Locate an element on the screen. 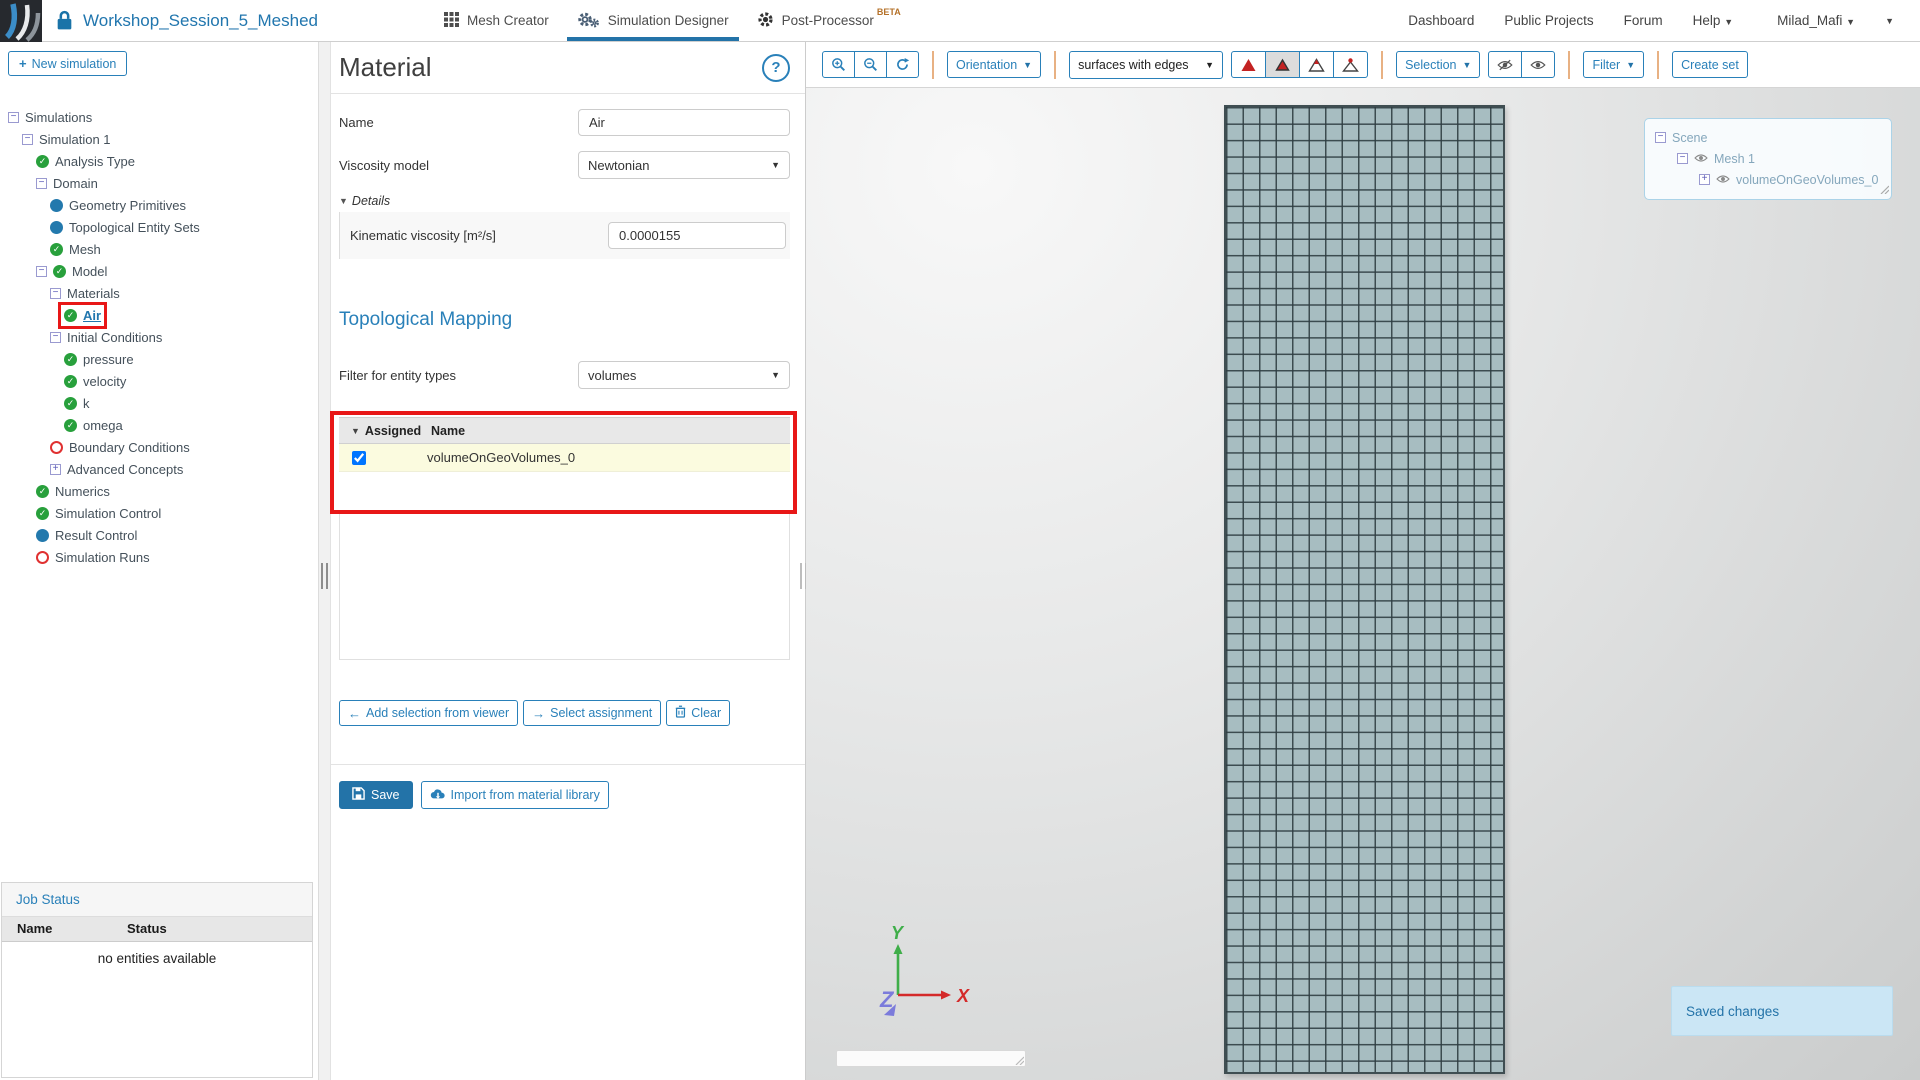  tree-item-simulation-1: − Simulation 1 is located at coordinates (159, 139).